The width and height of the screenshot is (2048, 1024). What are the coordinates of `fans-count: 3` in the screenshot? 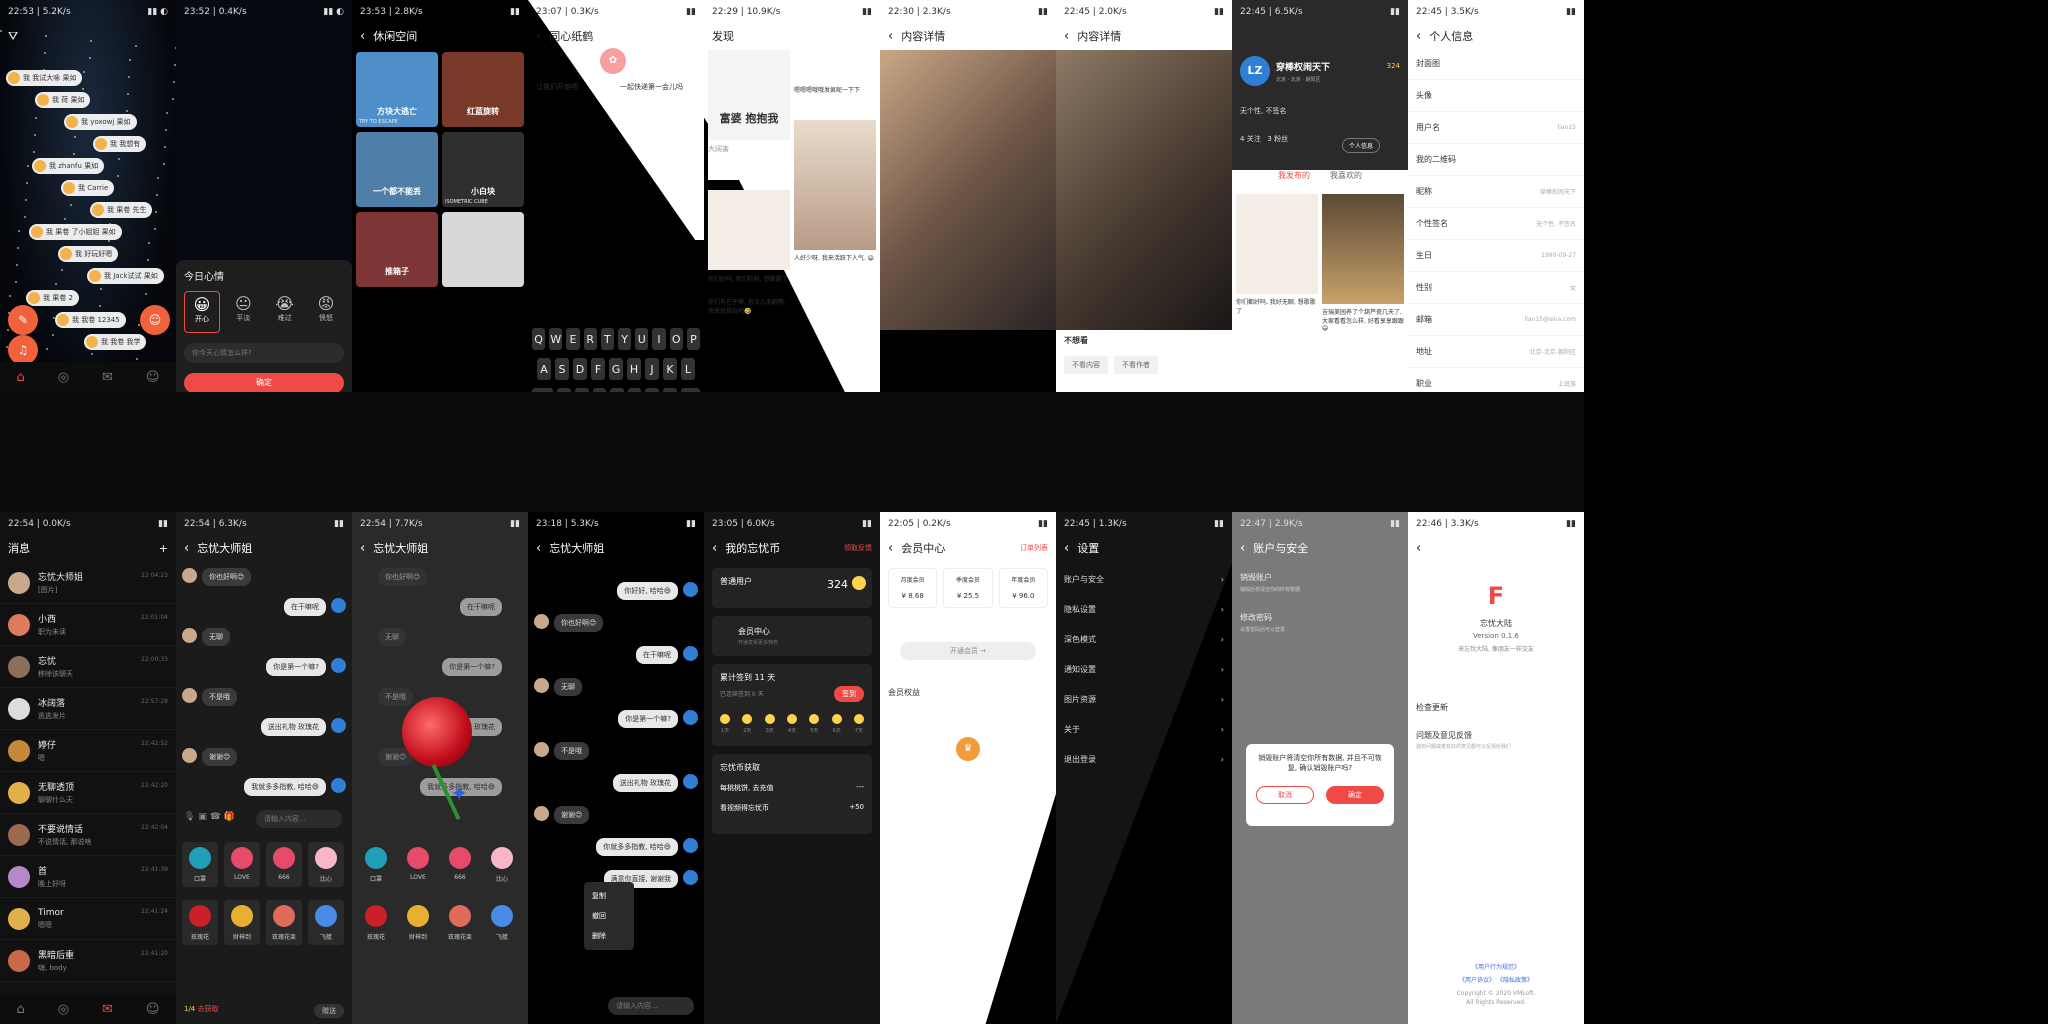 It's located at (1269, 139).